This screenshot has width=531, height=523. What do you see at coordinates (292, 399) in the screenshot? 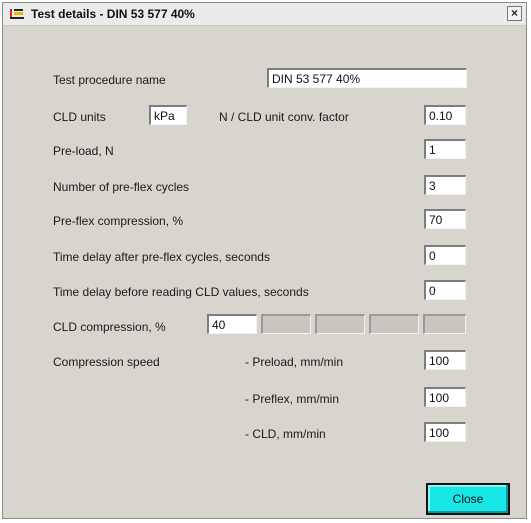
I see `speed-preflex-label: - Preflex, mm/min` at bounding box center [292, 399].